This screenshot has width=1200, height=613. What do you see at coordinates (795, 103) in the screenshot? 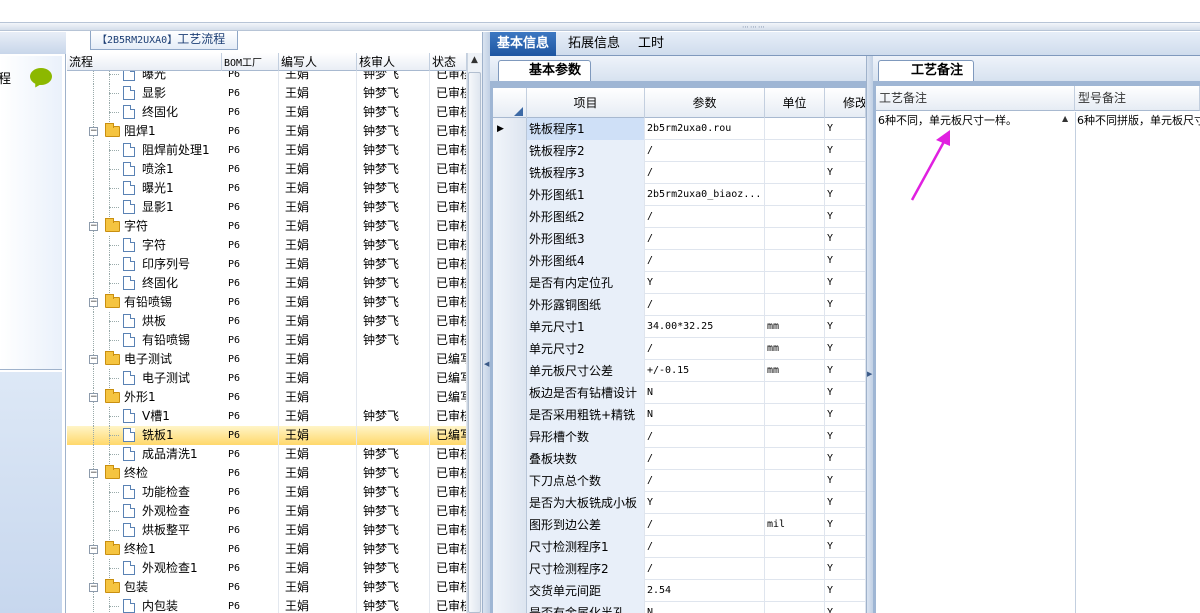
I see `col-unit: 单位` at bounding box center [795, 103].